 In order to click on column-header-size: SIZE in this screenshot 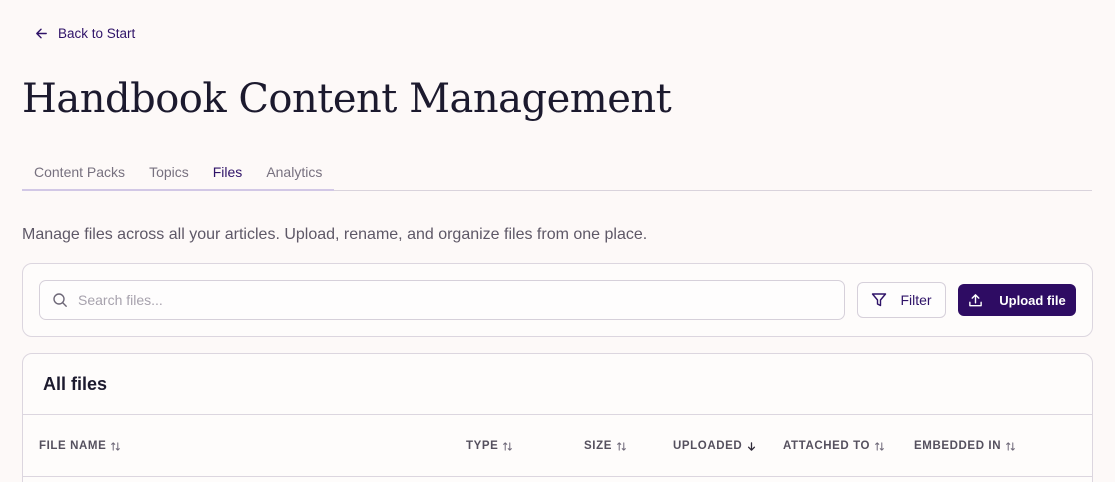, I will do `click(605, 446)`.